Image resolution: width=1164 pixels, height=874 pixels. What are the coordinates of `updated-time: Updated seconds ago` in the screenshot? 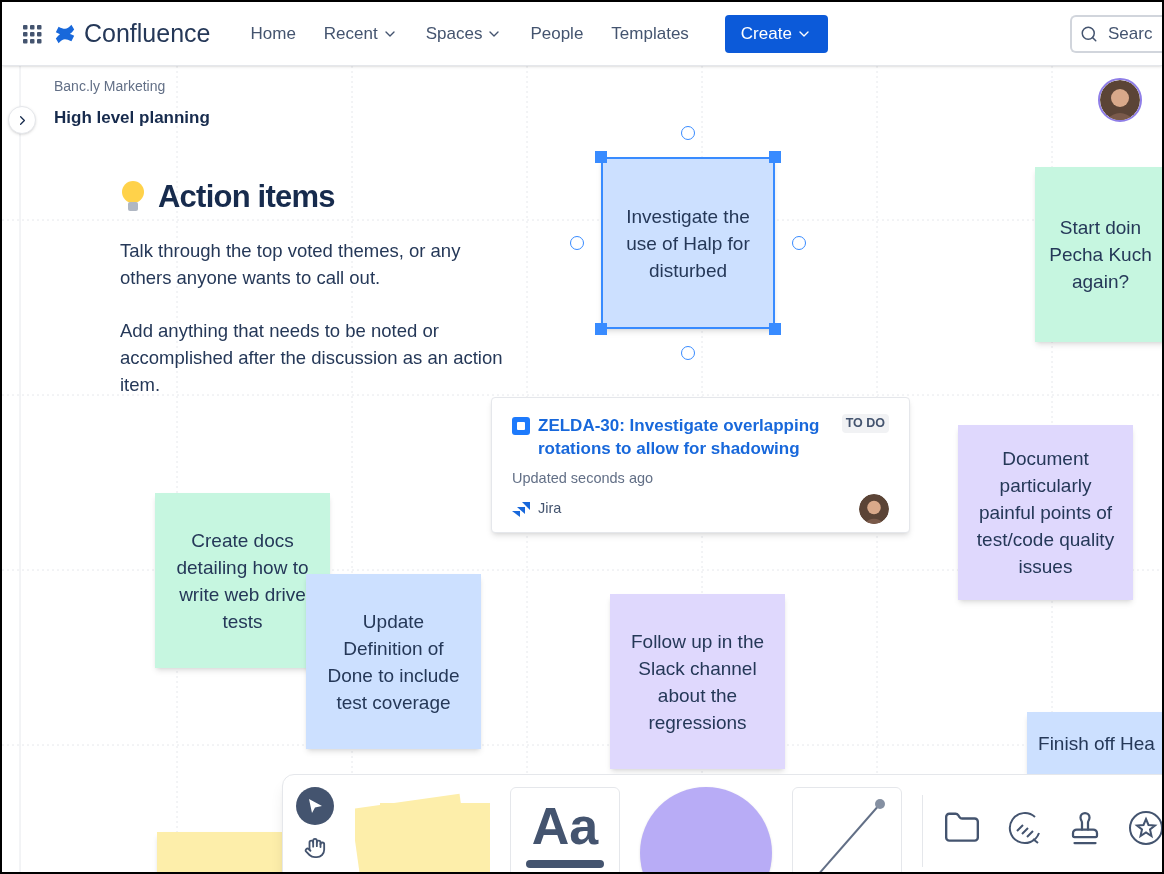 It's located at (583, 478).